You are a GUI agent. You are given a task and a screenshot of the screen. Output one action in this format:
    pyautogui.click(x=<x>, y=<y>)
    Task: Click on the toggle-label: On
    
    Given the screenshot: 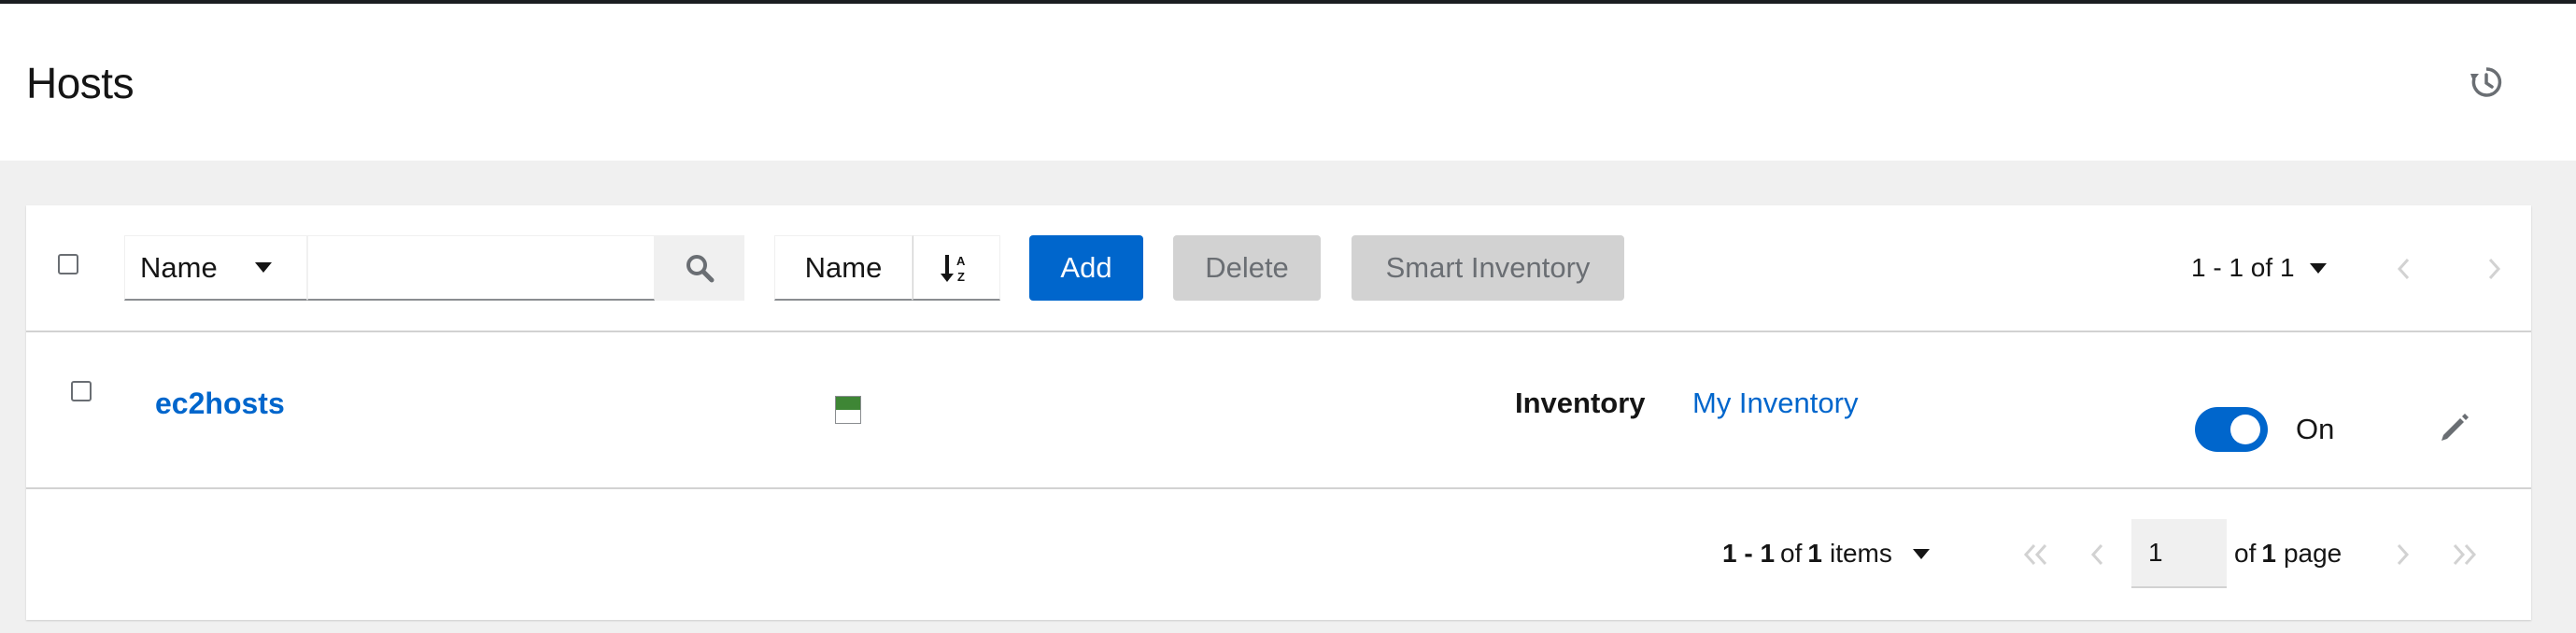 What is the action you would take?
    pyautogui.click(x=2315, y=429)
    